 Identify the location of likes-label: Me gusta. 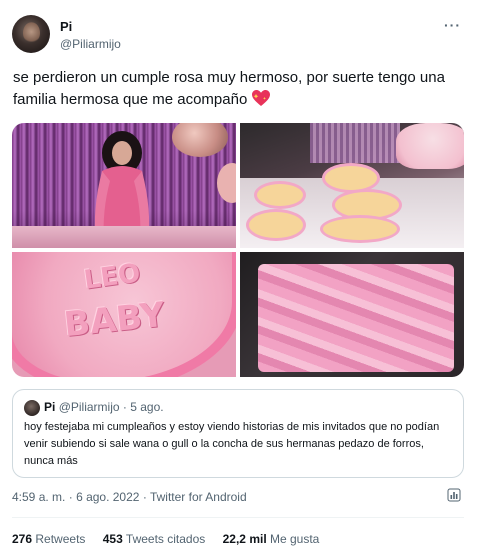
(295, 539).